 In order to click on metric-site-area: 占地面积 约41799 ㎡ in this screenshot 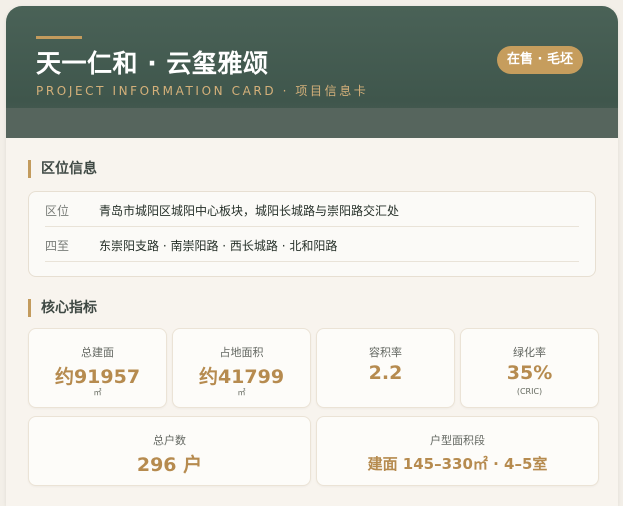, I will do `click(241, 368)`.